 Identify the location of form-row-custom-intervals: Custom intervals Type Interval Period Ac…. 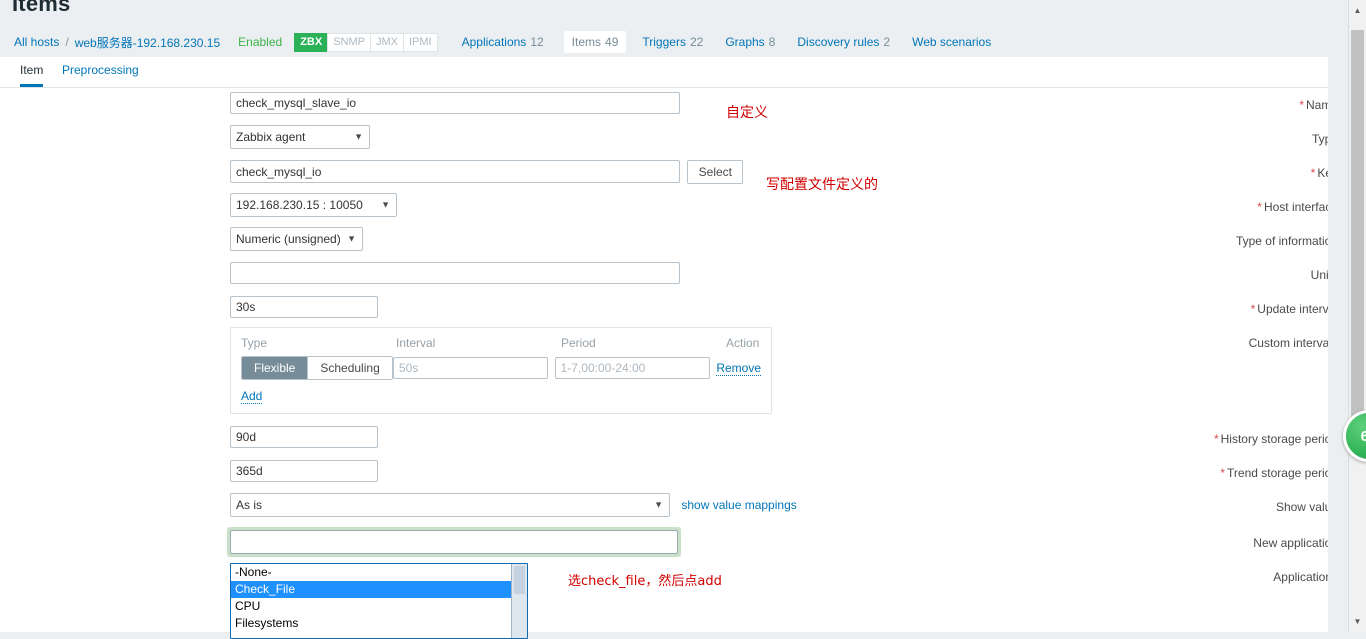
(669, 374).